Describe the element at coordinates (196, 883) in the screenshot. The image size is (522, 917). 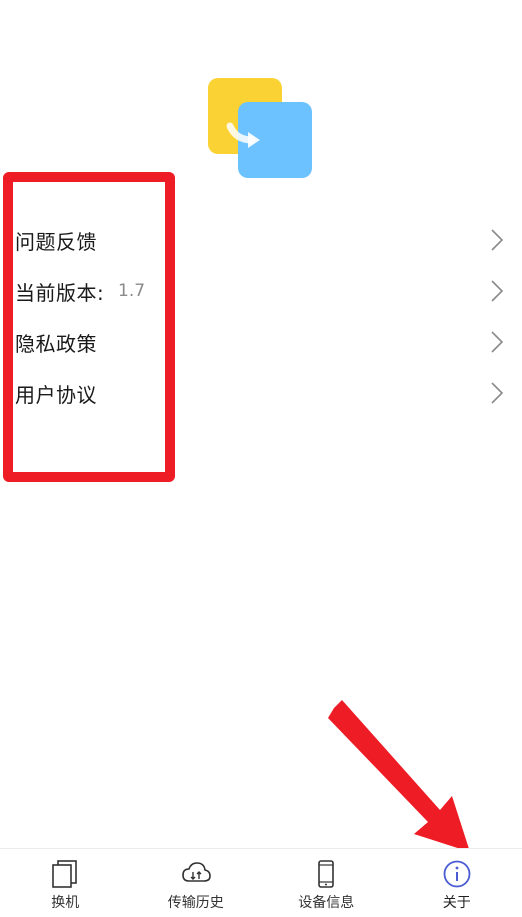
I see `tab-transfer-history: 传输历史` at that location.